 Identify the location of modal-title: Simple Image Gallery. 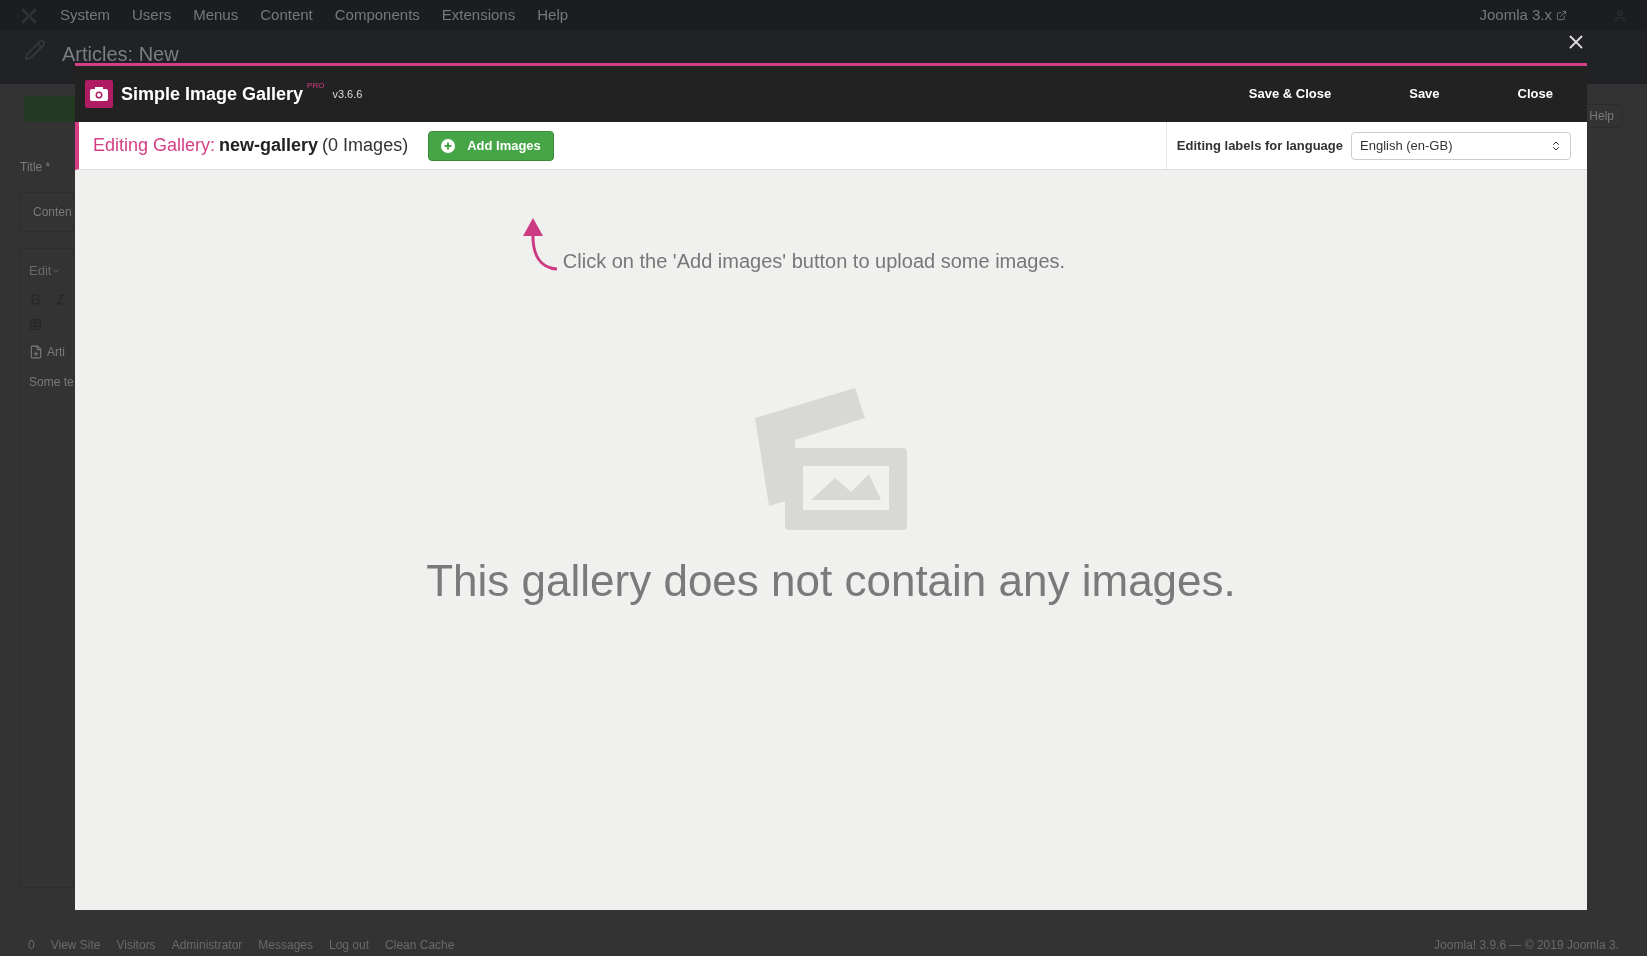
(212, 94).